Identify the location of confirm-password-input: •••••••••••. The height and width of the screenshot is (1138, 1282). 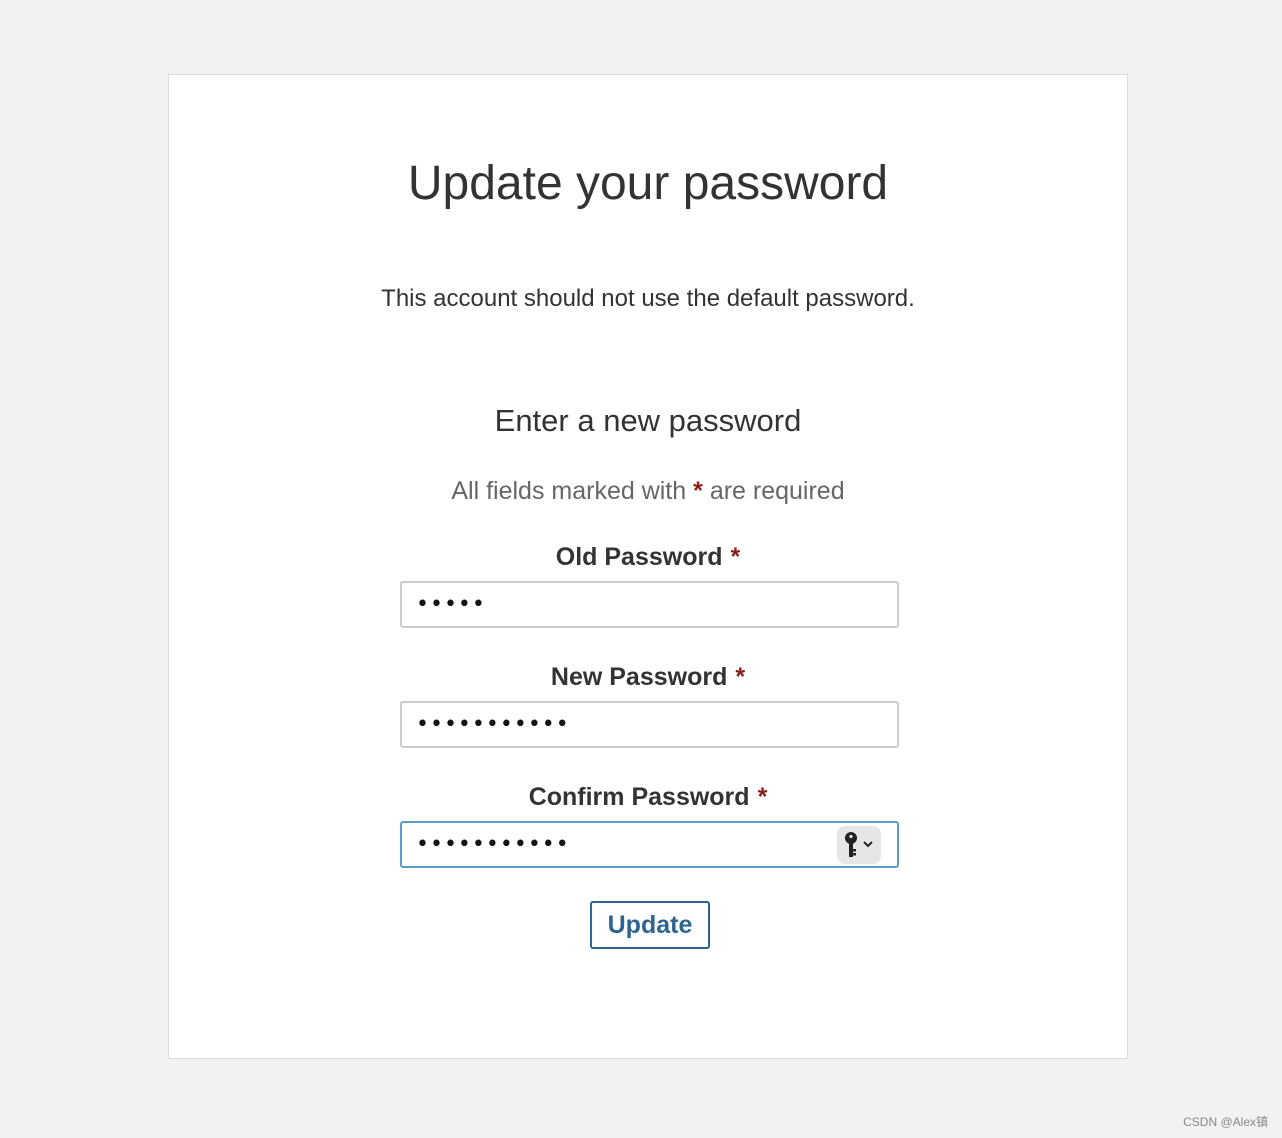
(649, 844).